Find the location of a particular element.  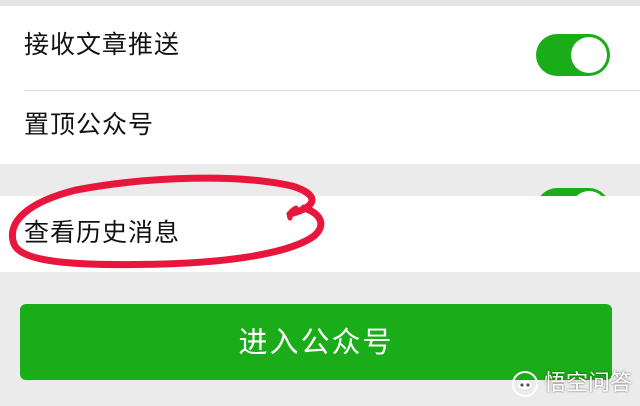

watermark-text: 悟空问答 is located at coordinates (587, 383).